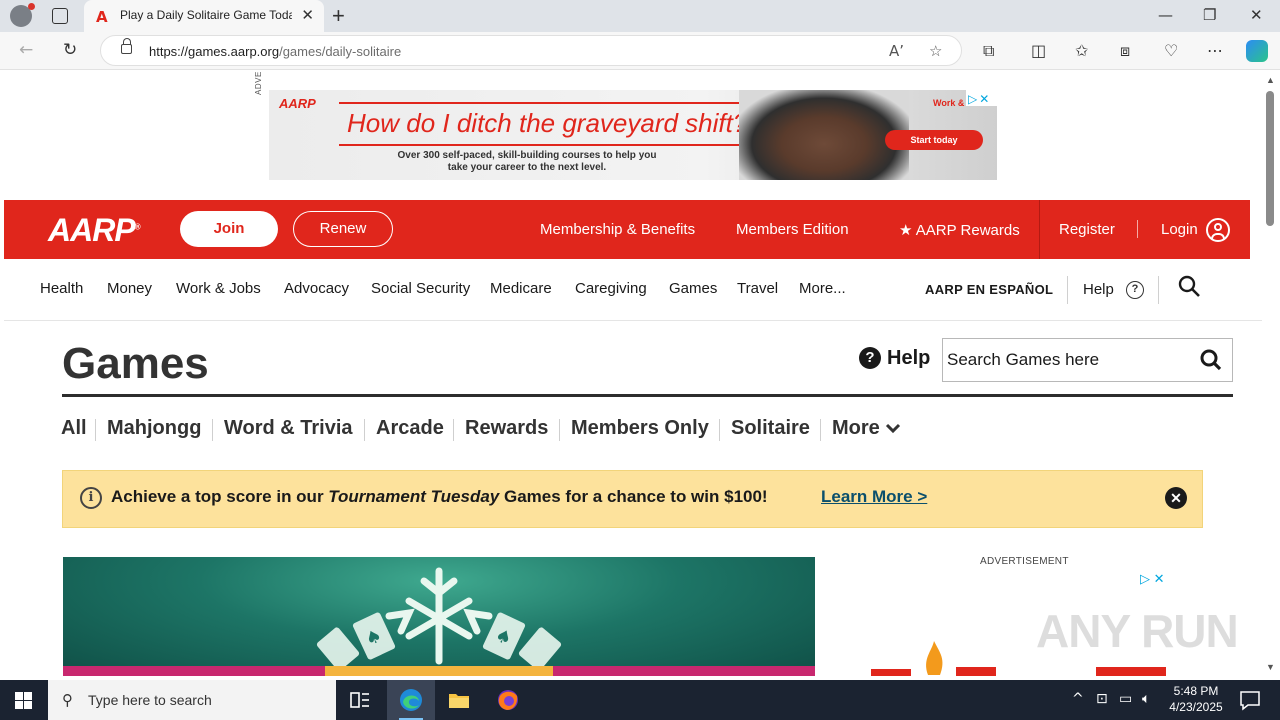 This screenshot has width=1280, height=720. I want to click on close-notice-icon: ✕, so click(1176, 498).